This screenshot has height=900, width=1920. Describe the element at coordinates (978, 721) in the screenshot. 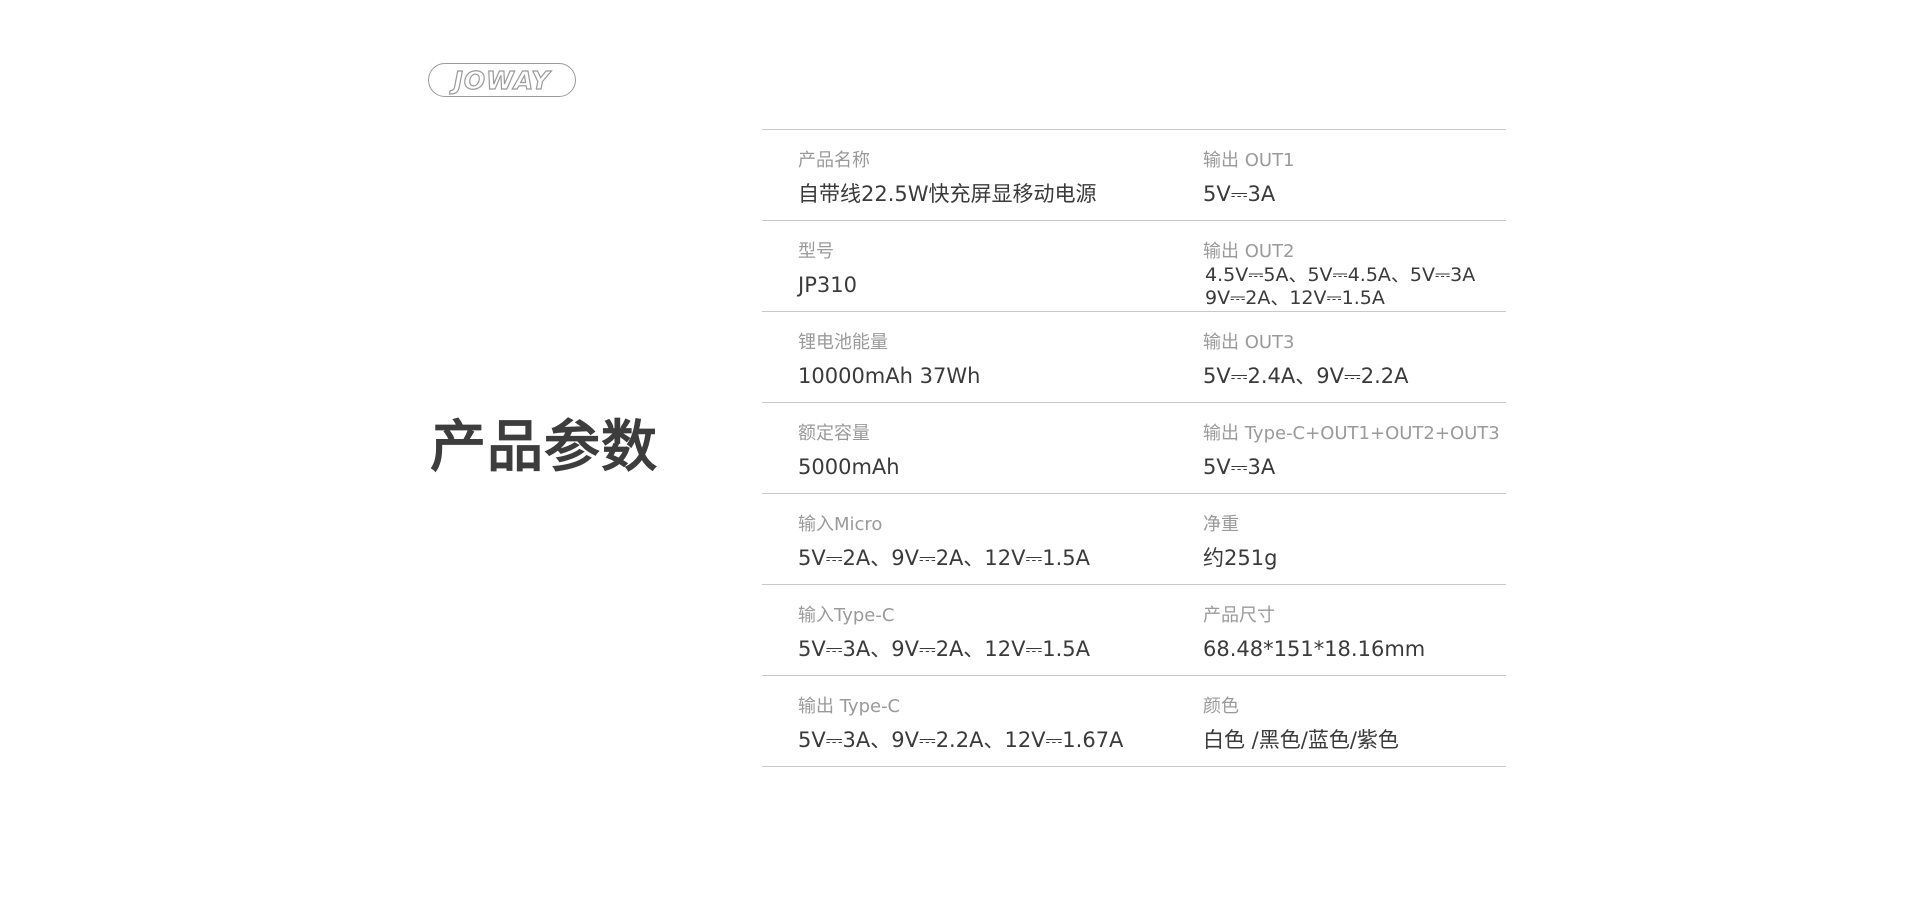

I see `spec-cell-output-typec: 输出 Type-C 5V⎓3A、9V⎓2.2A、12V⎓1.67A` at that location.